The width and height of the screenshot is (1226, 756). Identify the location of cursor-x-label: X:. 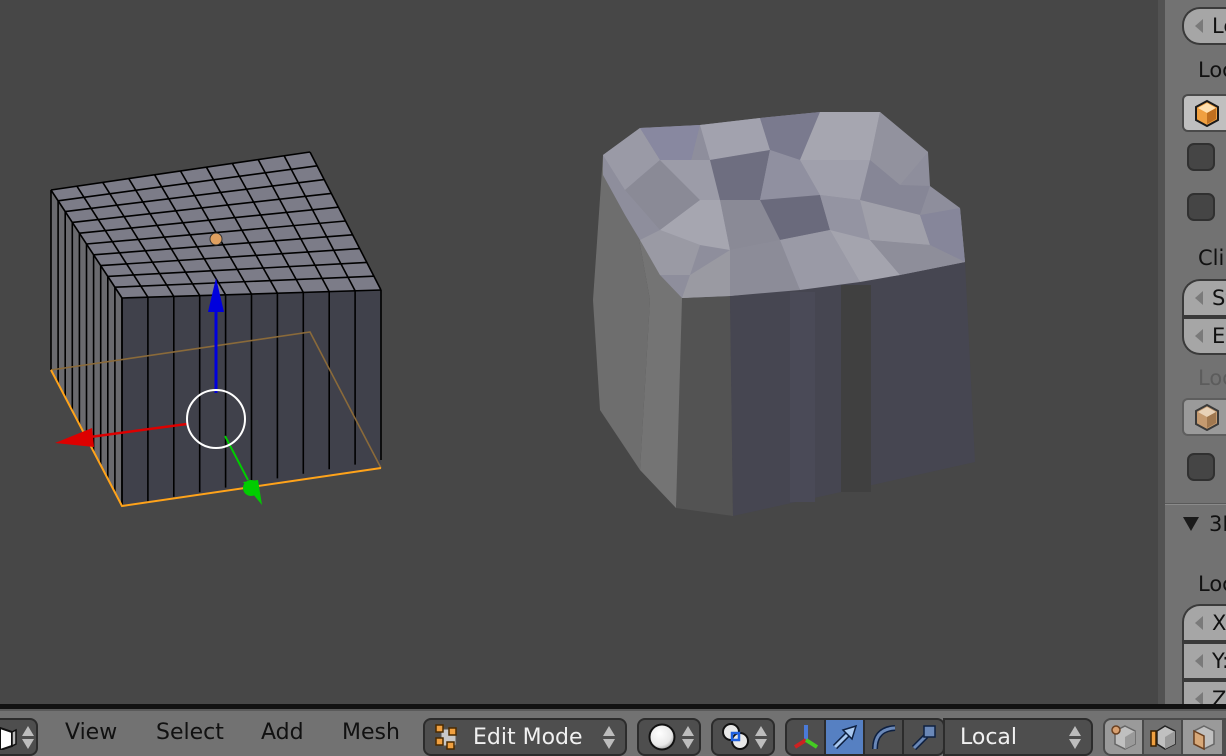
(1219, 623).